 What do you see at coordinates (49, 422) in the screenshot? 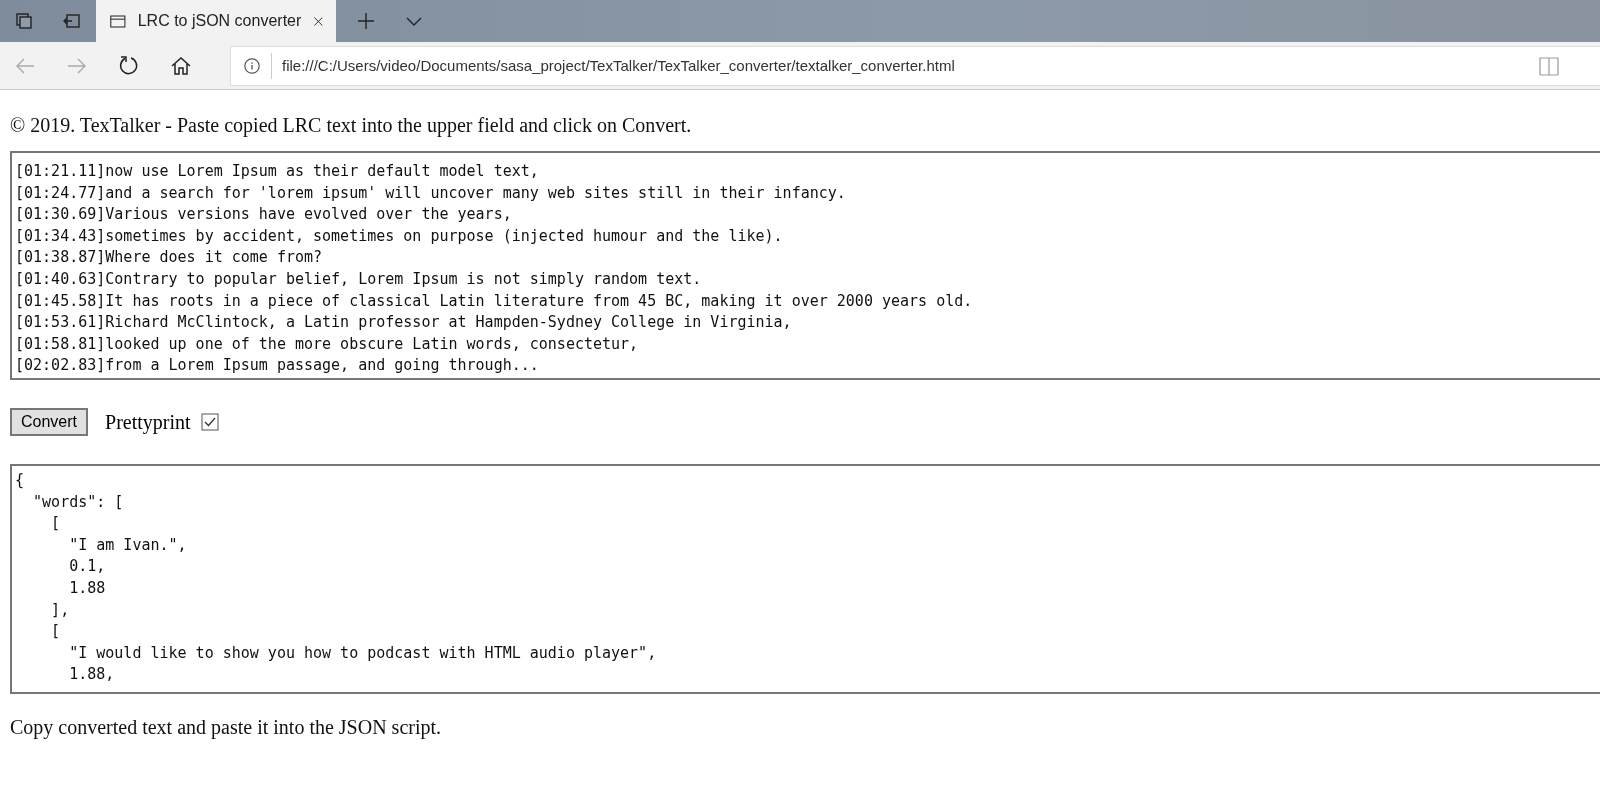
I see `convert-button: Convert` at bounding box center [49, 422].